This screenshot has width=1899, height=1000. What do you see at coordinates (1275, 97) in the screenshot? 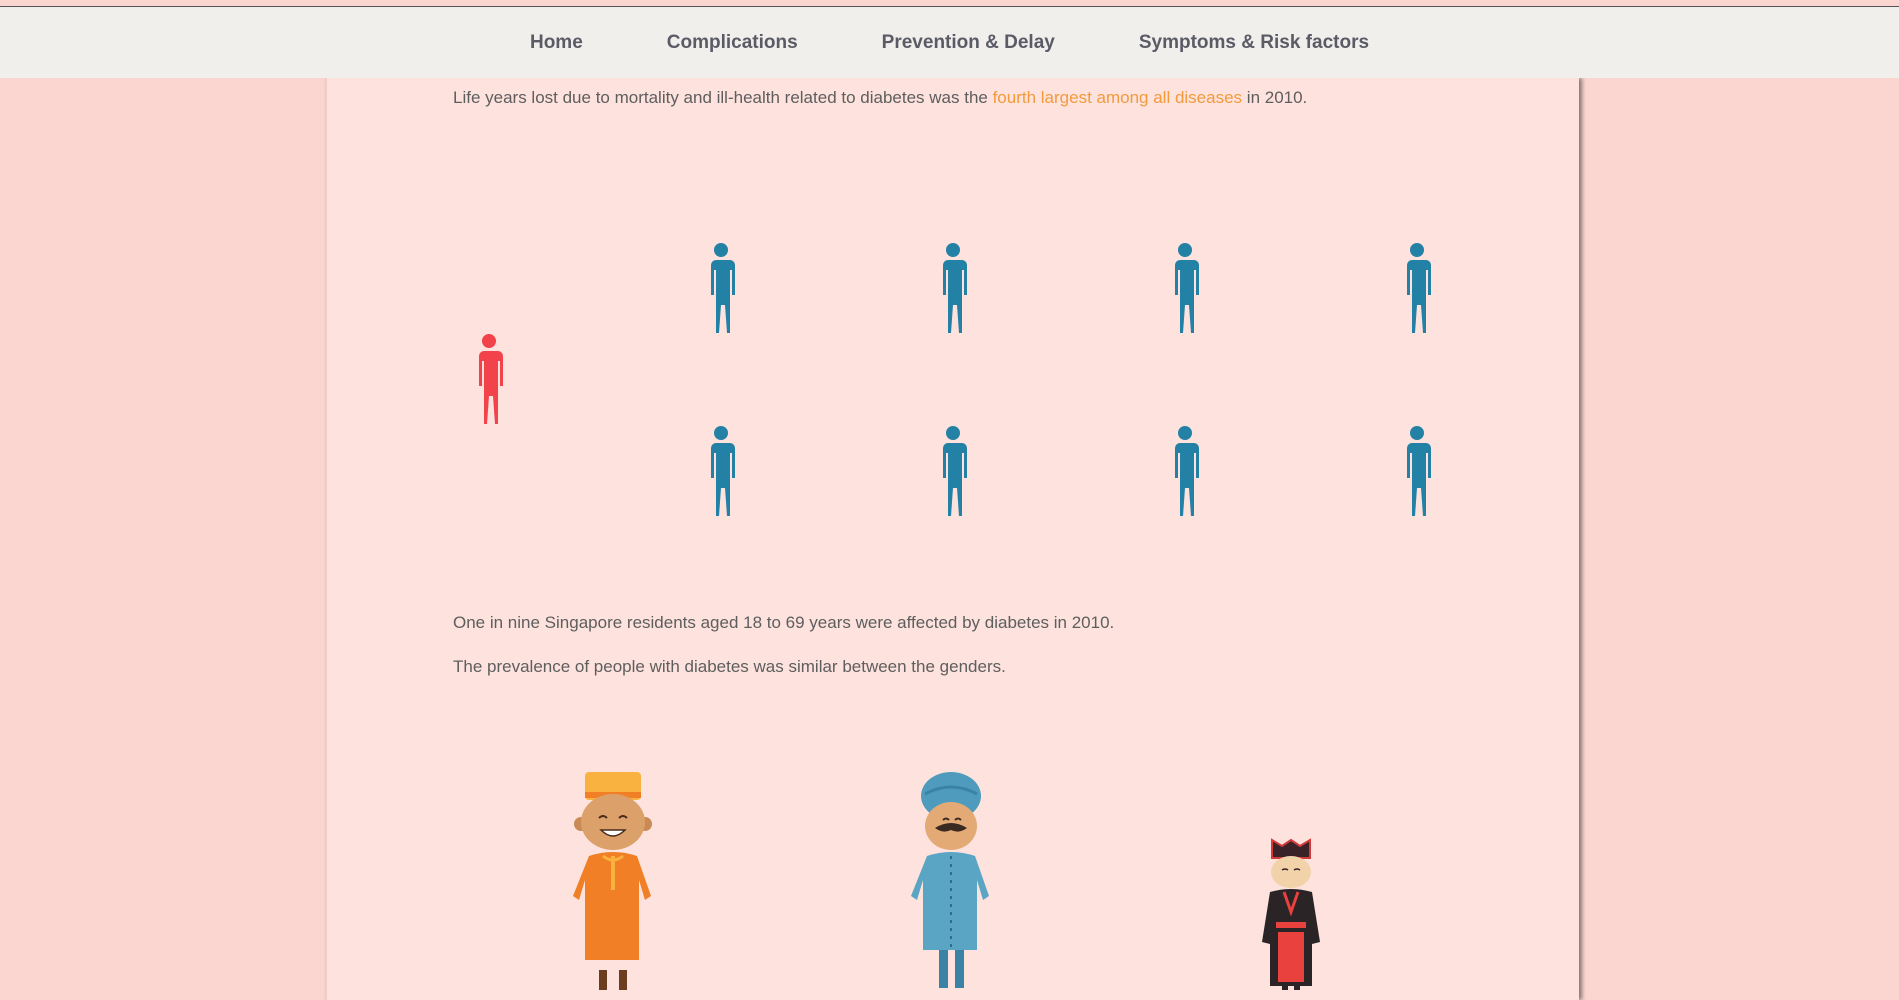
I see `life-years-text-end: in 2010.` at bounding box center [1275, 97].